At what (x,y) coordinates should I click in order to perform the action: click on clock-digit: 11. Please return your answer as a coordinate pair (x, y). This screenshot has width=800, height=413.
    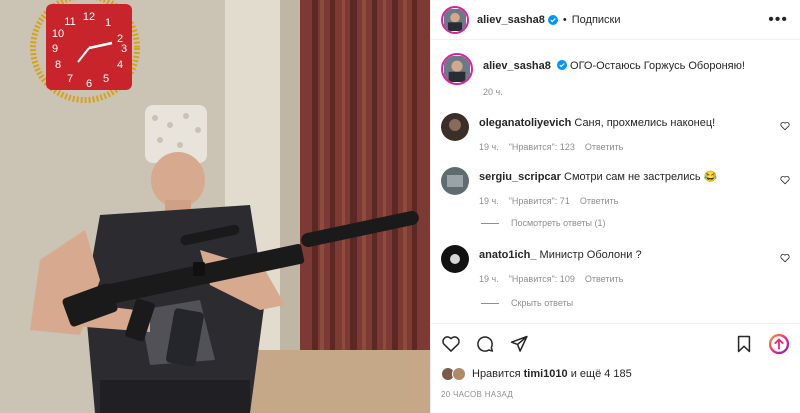
    Looking at the image, I should click on (69, 22).